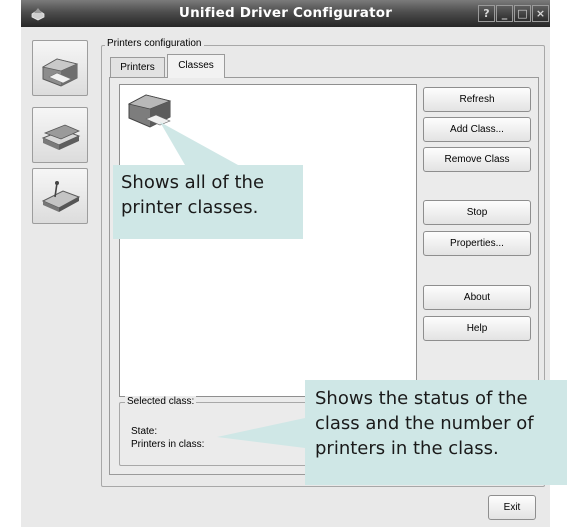  I want to click on callout-status-line1: Shows the status of the, so click(421, 398).